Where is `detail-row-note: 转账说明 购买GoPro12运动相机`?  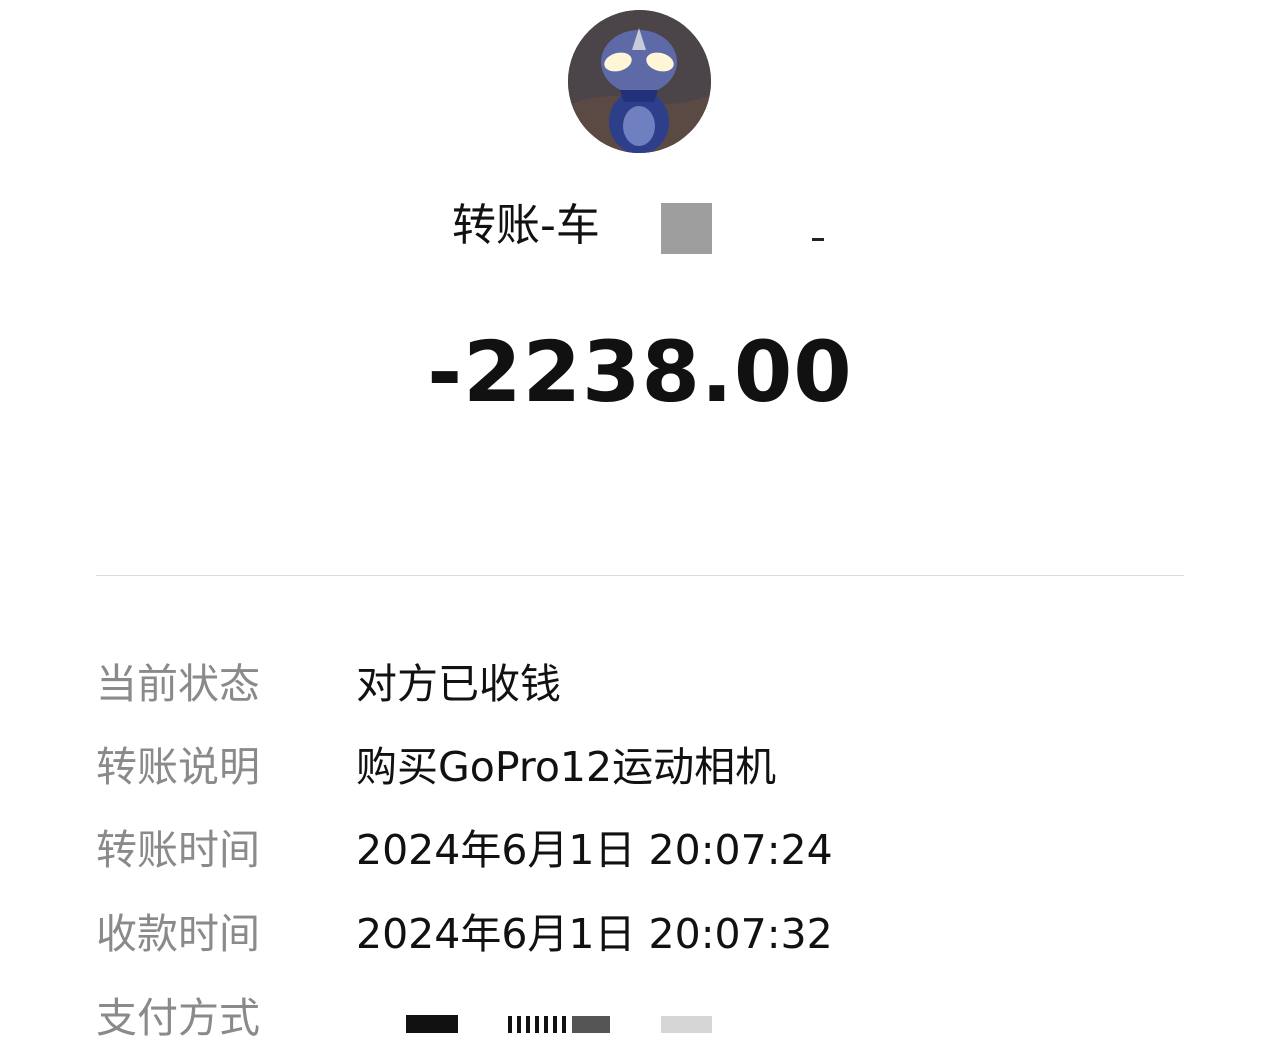 detail-row-note: 转账说明 购买GoPro12运动相机 is located at coordinates (646, 767).